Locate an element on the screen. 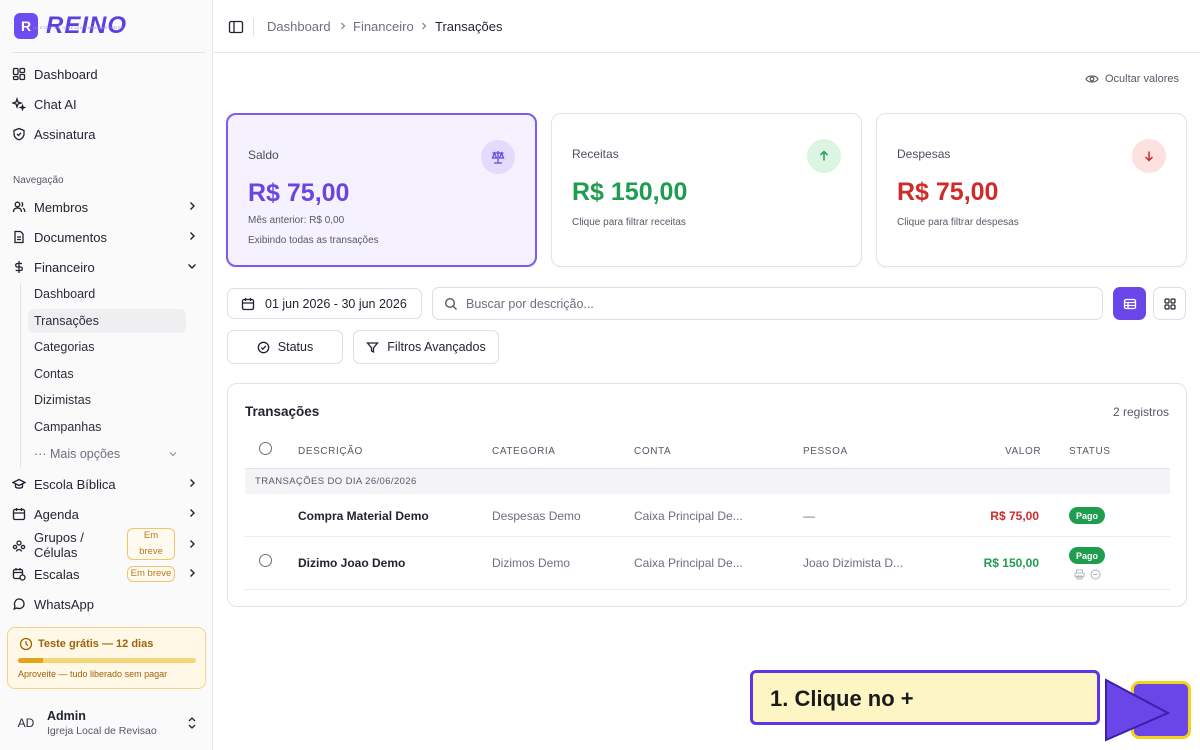 Image resolution: width=1200 pixels, height=750 pixels. trial-title: Teste grátis — 12 dias is located at coordinates (96, 644).